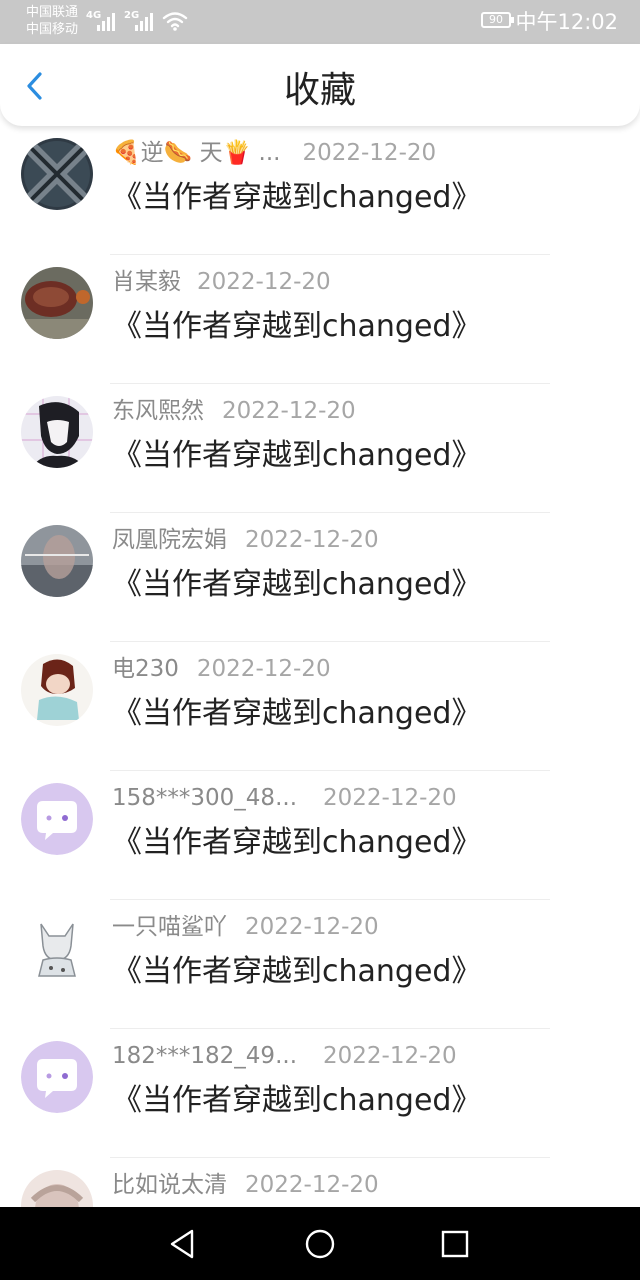 The height and width of the screenshot is (1280, 640). I want to click on item-meta: 一只喵鲨吖 2022-12-20, so click(245, 927).